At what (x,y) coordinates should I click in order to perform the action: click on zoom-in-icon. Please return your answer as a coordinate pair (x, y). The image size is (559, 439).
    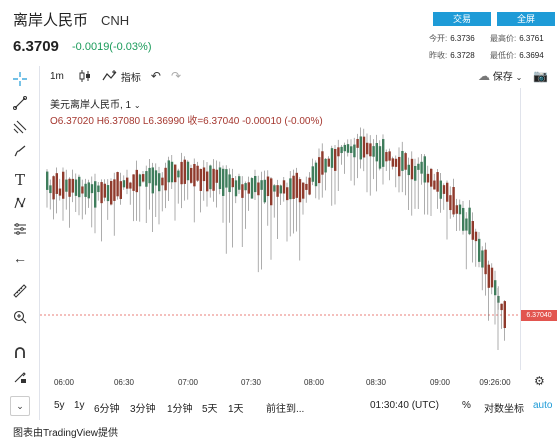
    Looking at the image, I should click on (20, 320).